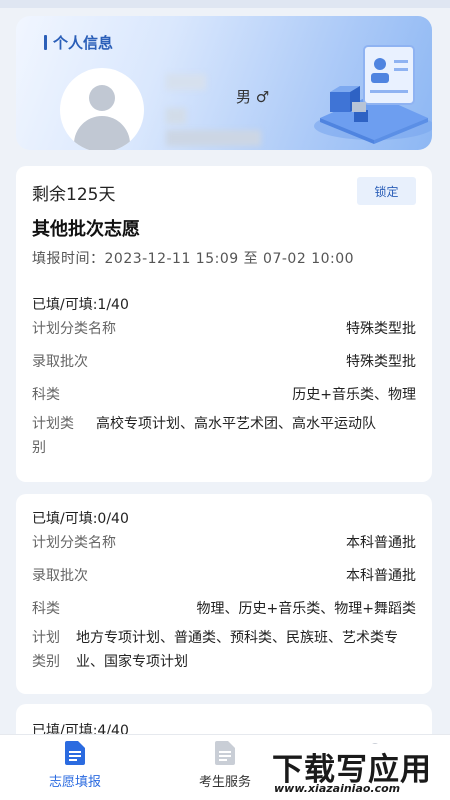 The height and width of the screenshot is (800, 450). Describe the element at coordinates (176, 116) in the screenshot. I see `redacted-info` at that location.